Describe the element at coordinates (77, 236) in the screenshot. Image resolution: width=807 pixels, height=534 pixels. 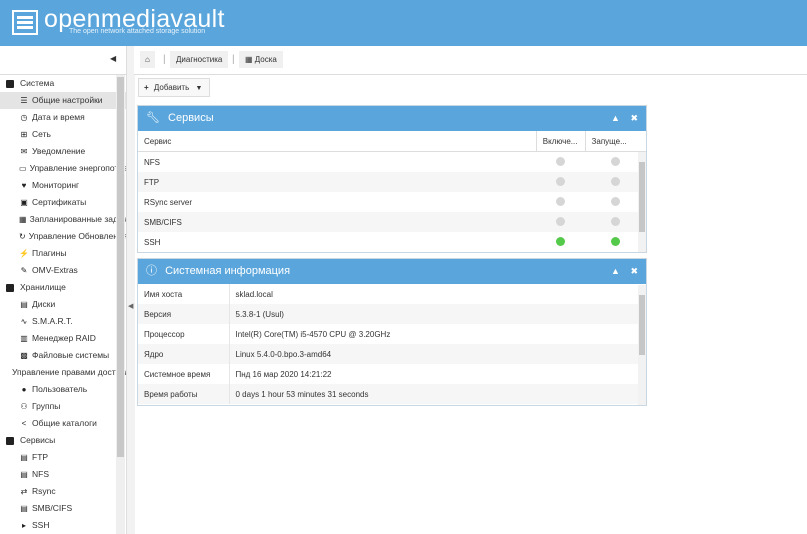
I see `sidebar-item-label: Управление Обновлениями` at that location.